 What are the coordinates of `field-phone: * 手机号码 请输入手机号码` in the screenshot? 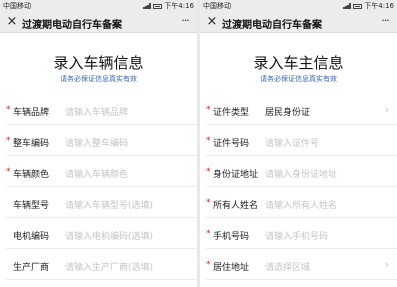 It's located at (298, 235).